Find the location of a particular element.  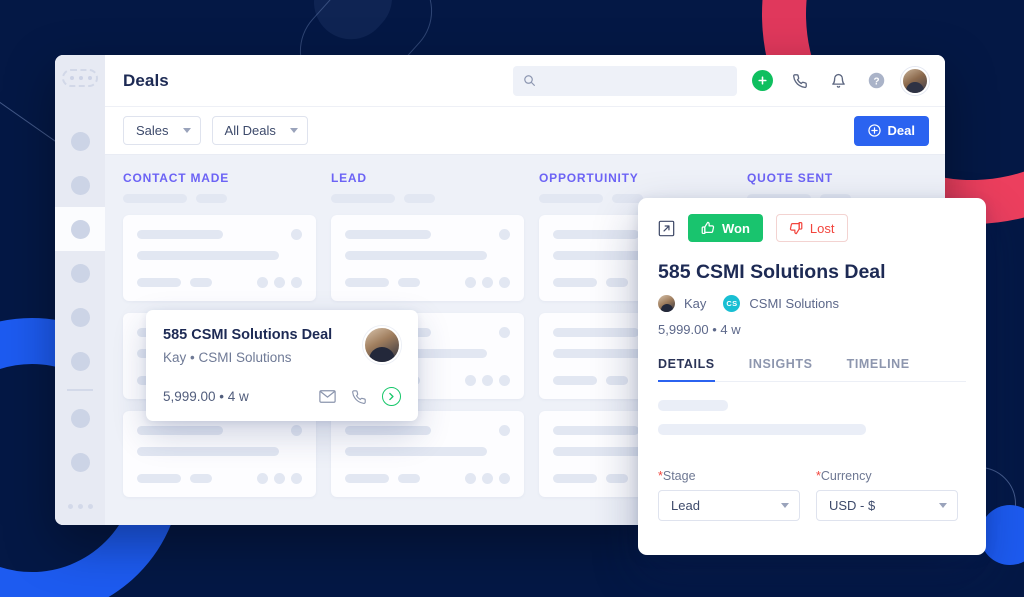

deals-filter-dropdown: All Deals is located at coordinates (259, 130).